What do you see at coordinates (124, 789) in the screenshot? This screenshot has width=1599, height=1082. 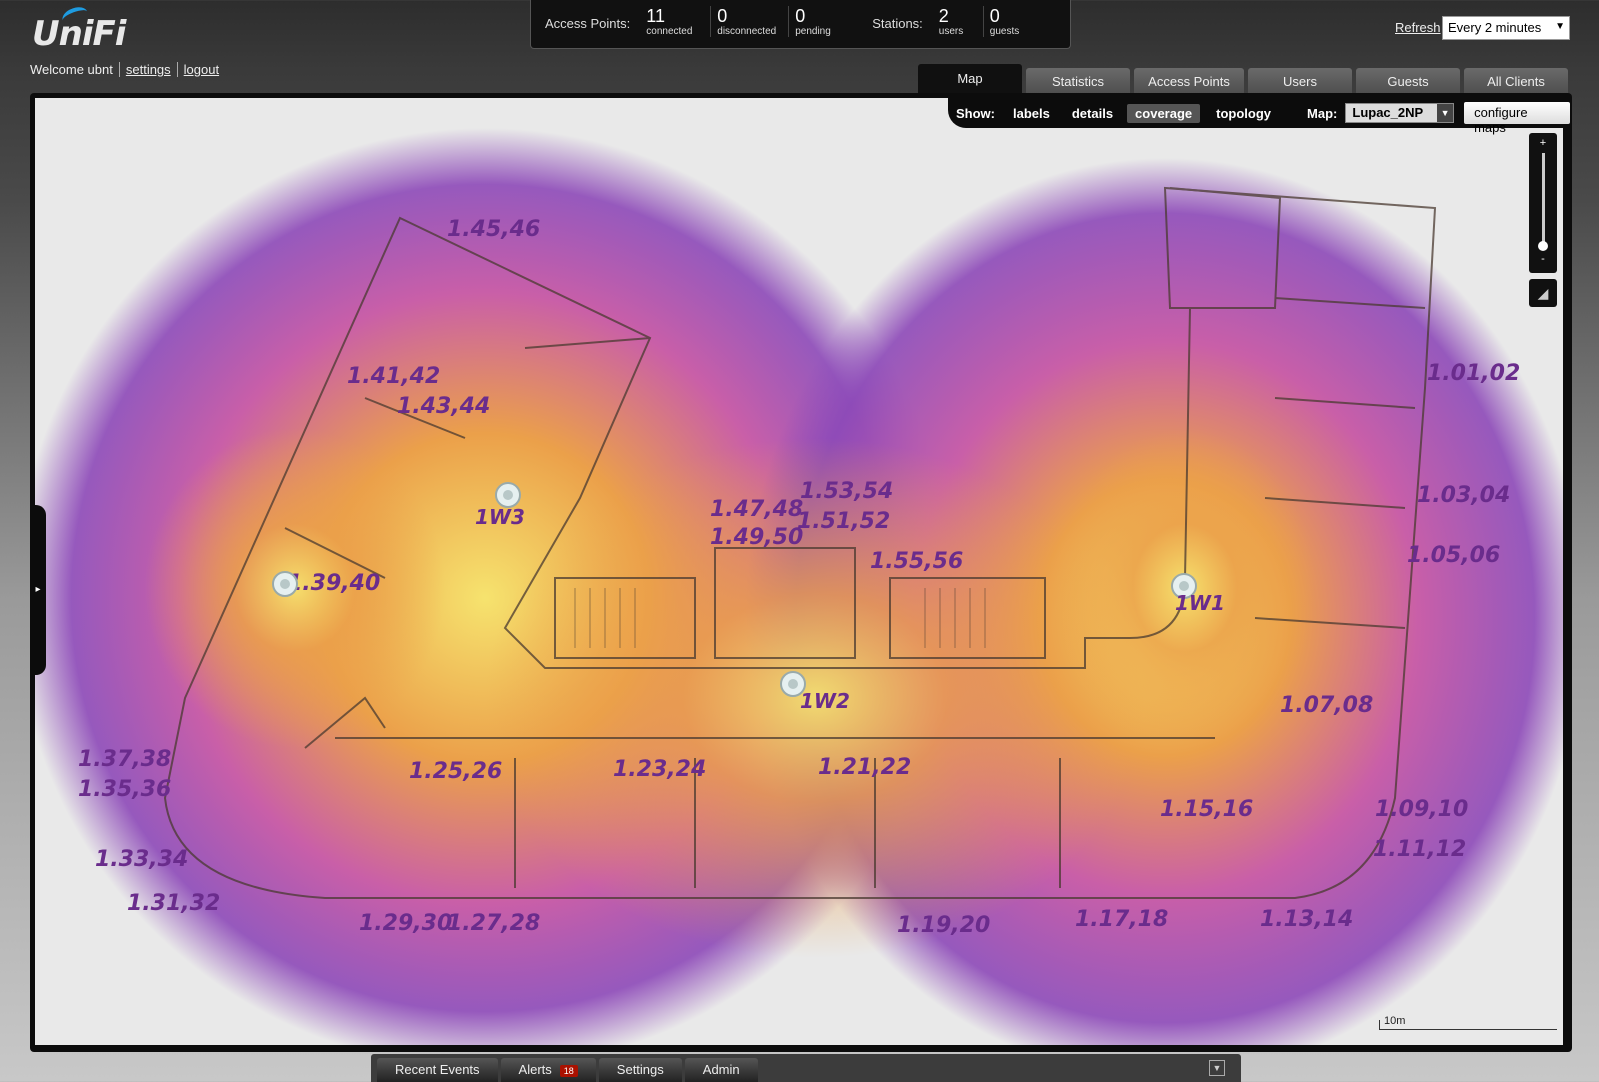 I see `map-label: 1.35,36` at bounding box center [124, 789].